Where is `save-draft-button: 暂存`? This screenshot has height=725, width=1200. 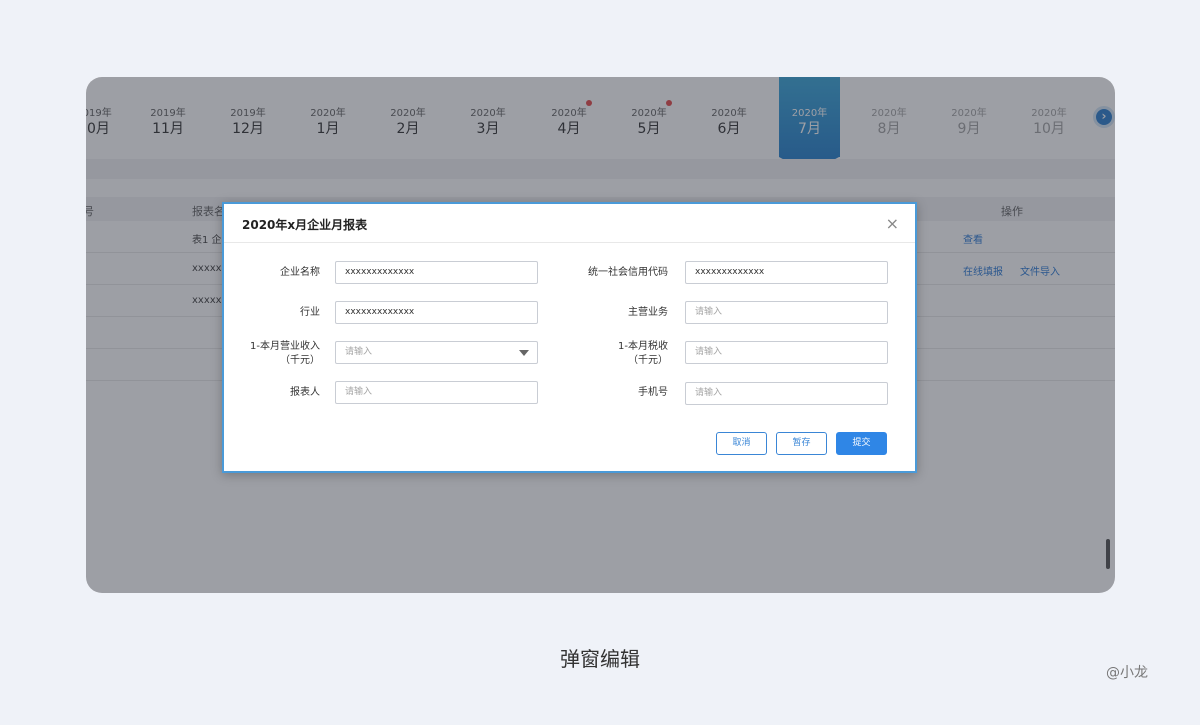 save-draft-button: 暂存 is located at coordinates (801, 443).